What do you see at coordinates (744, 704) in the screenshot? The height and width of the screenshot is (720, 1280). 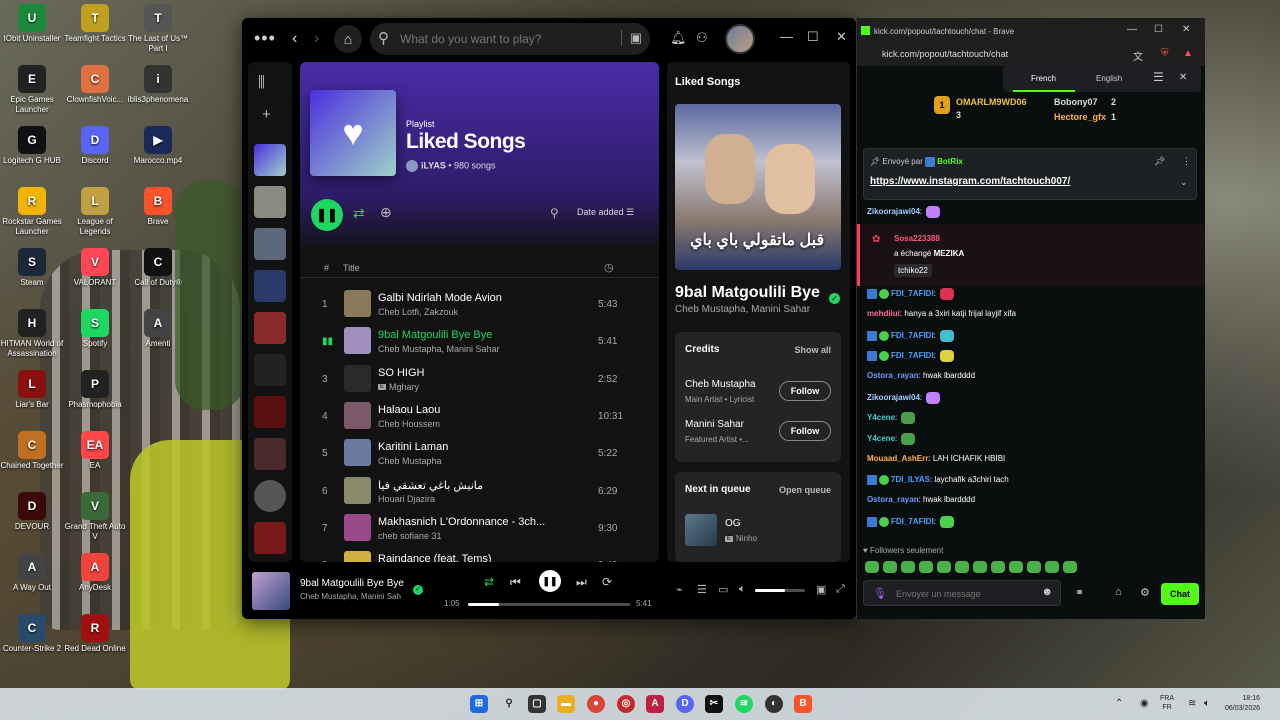 I see `spotify-icon: ≋` at bounding box center [744, 704].